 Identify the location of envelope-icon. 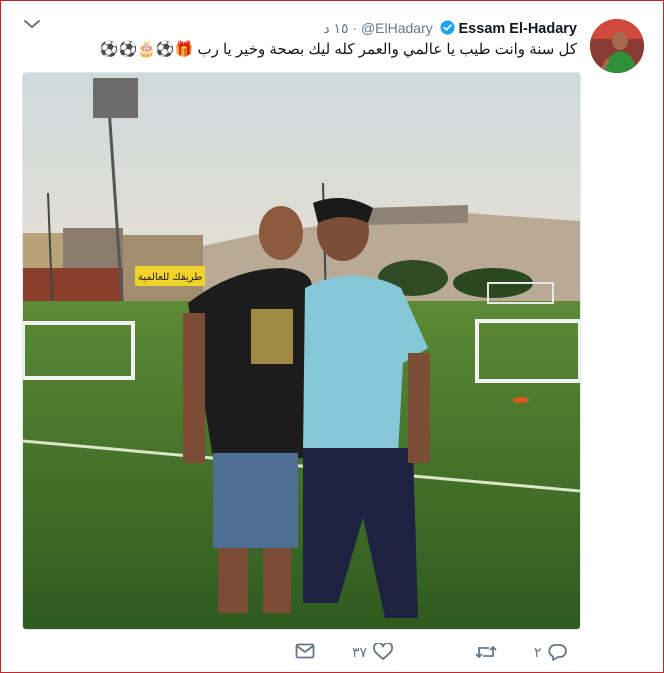
(305, 651).